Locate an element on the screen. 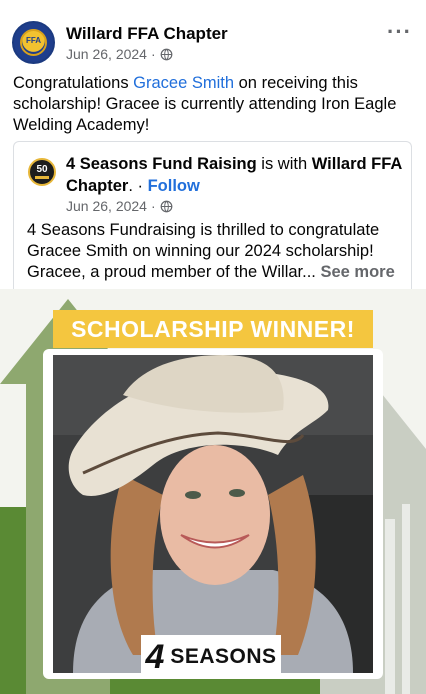 The width and height of the screenshot is (426, 694). mention-link: Gracee Smith is located at coordinates (183, 83).